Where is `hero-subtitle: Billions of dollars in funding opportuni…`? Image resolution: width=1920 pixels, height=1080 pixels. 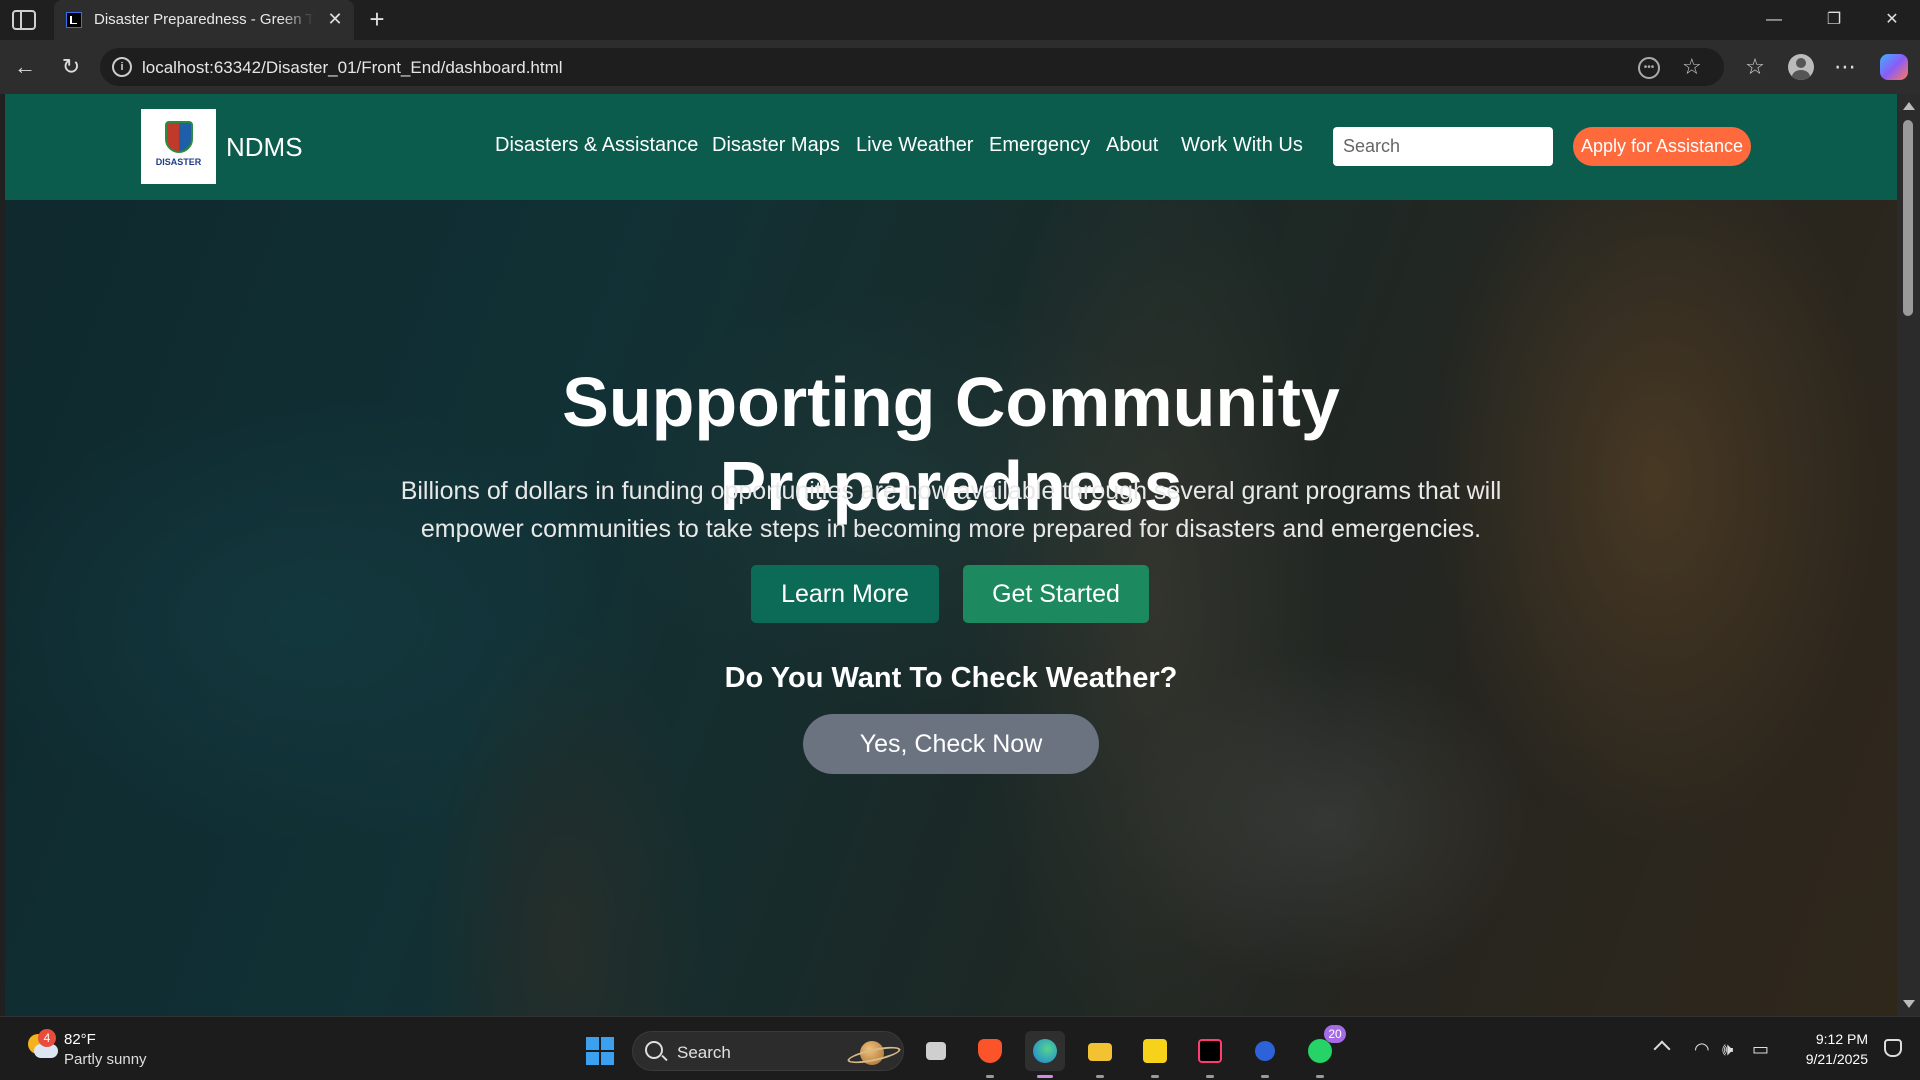 hero-subtitle: Billions of dollars in funding opportuni… is located at coordinates (951, 510).